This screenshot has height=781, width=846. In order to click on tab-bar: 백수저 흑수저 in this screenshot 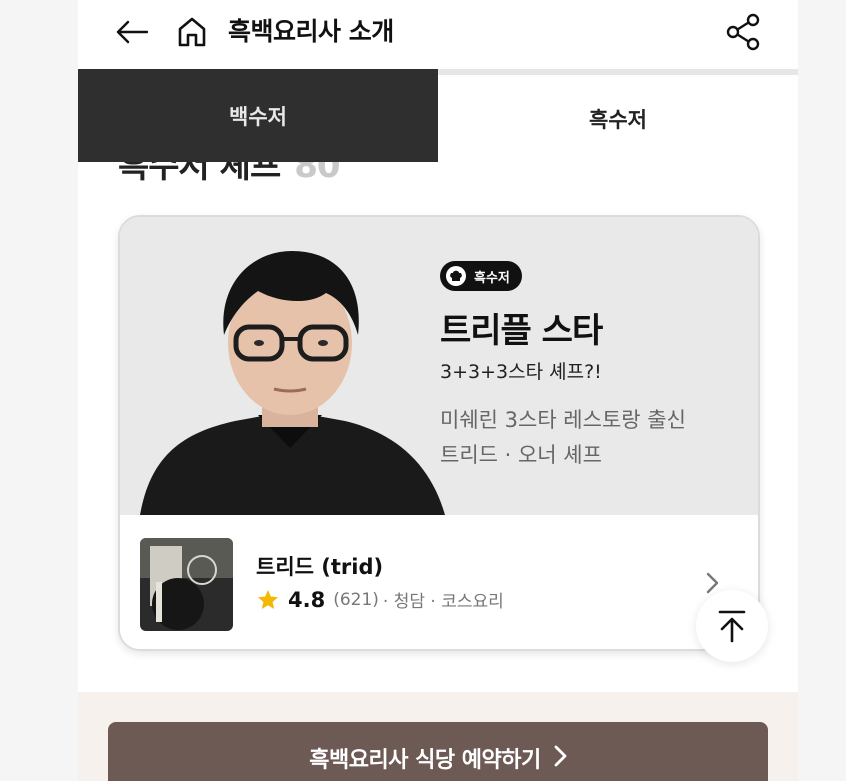, I will do `click(438, 115)`.